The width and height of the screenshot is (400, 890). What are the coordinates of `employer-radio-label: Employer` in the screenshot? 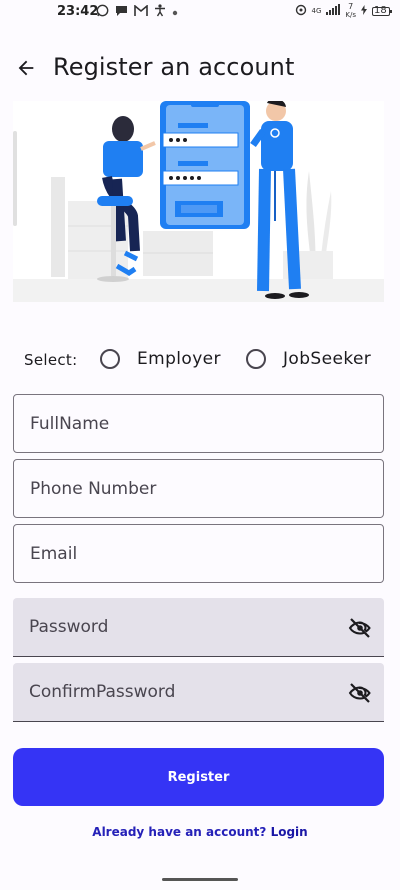 It's located at (179, 359).